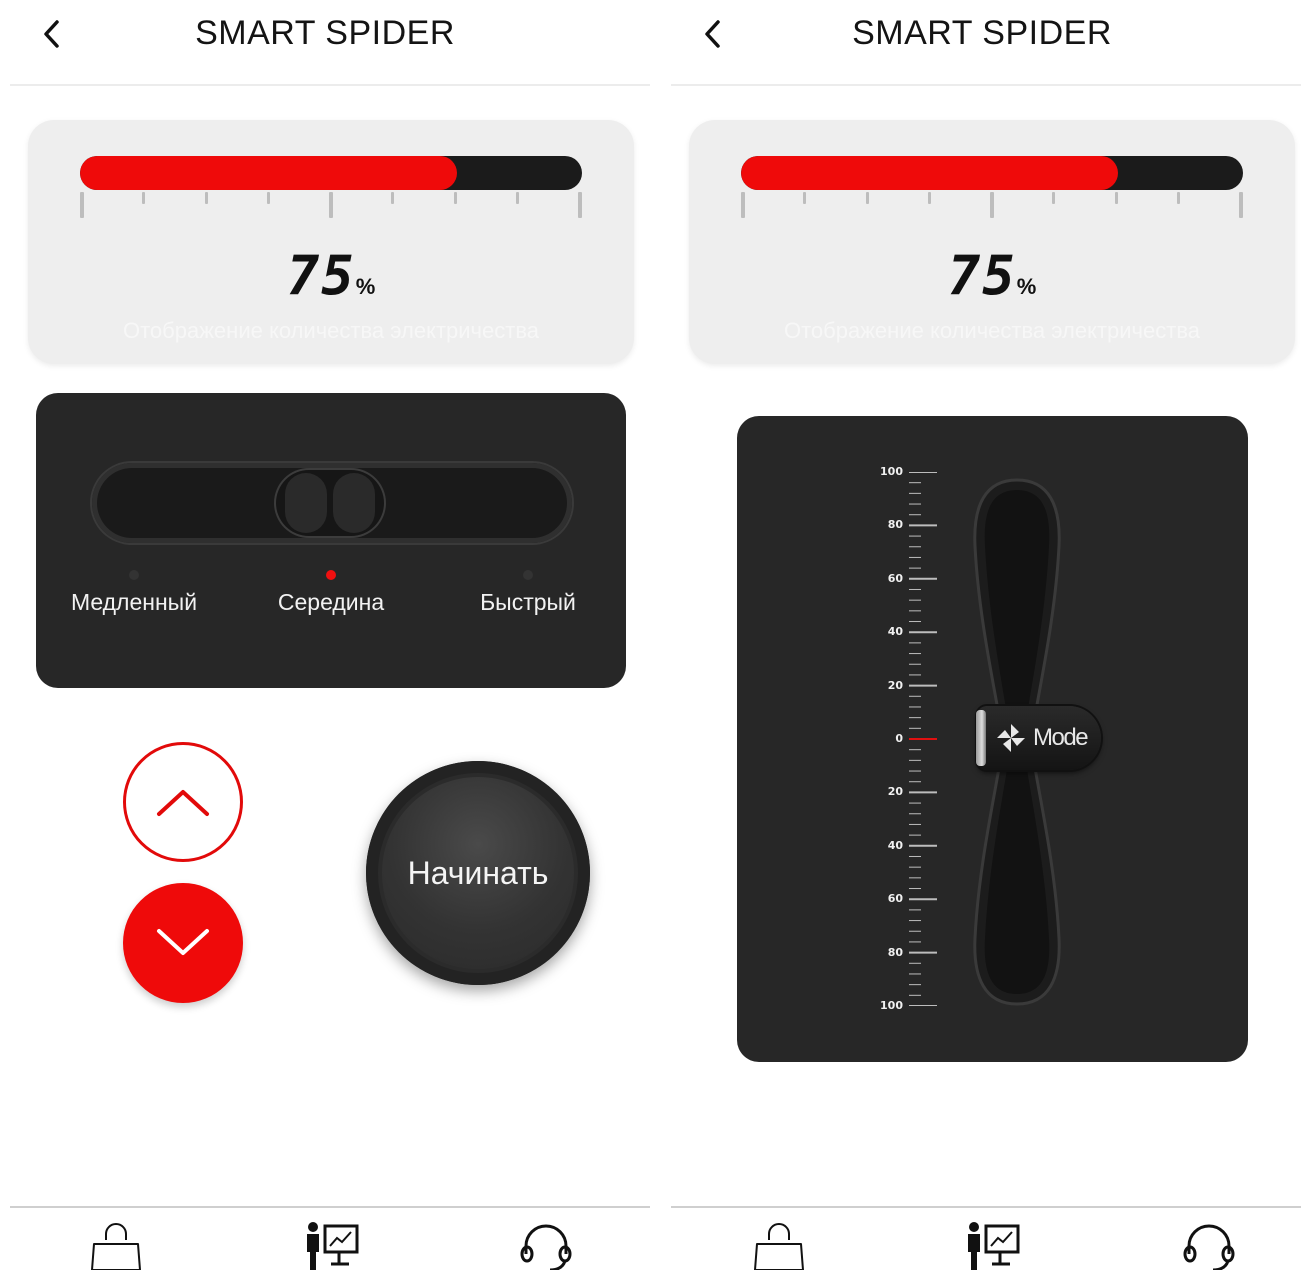 This screenshot has height=1270, width=1301. What do you see at coordinates (330, 503) in the screenshot?
I see `speed-slider-knob` at bounding box center [330, 503].